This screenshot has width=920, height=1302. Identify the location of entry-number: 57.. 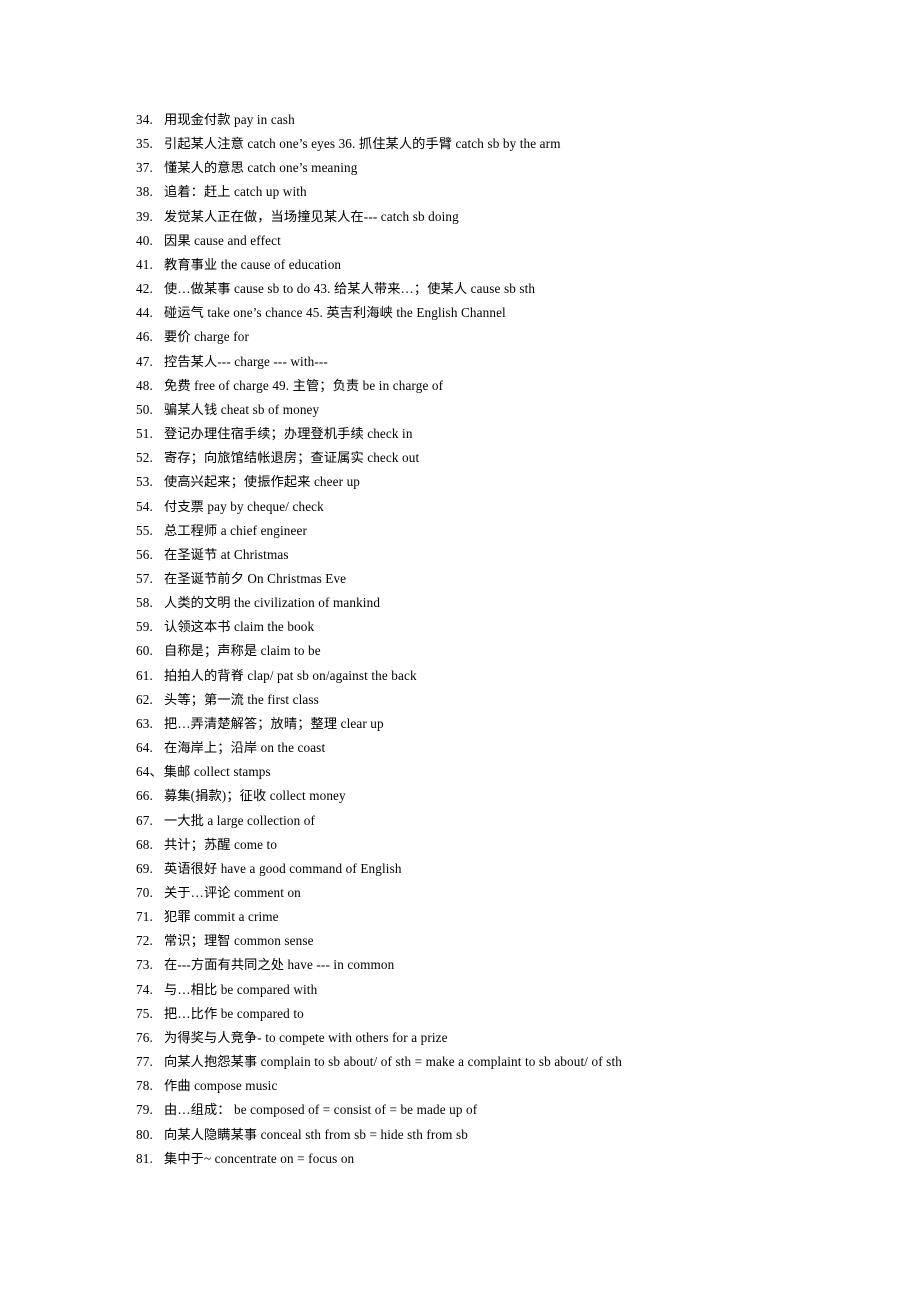
(144, 578).